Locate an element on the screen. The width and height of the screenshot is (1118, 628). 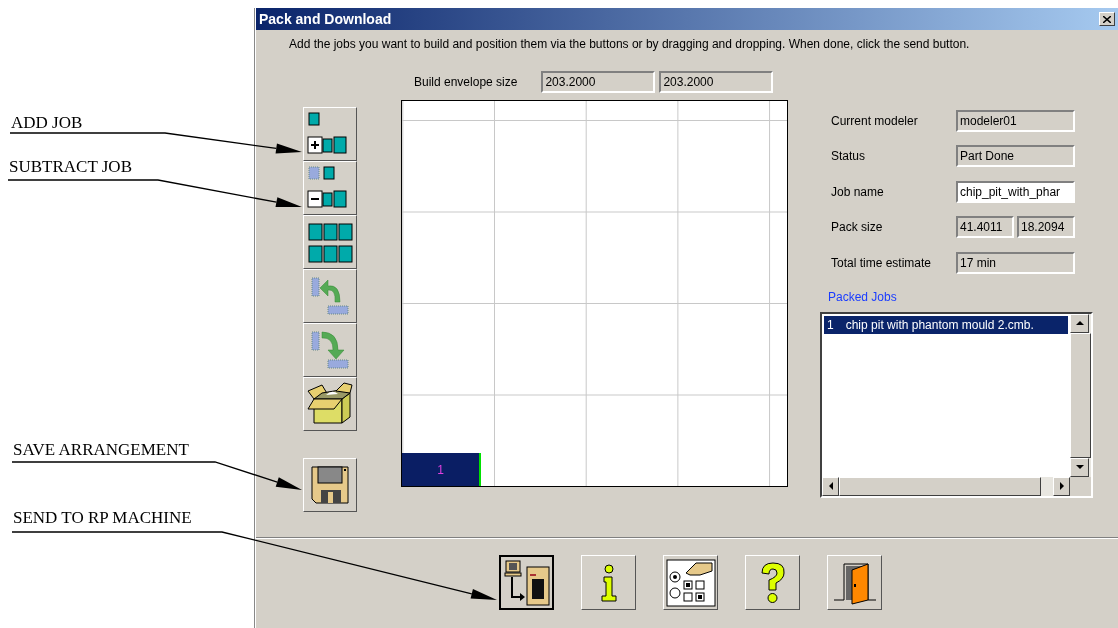
add-job-button is located at coordinates (330, 134).